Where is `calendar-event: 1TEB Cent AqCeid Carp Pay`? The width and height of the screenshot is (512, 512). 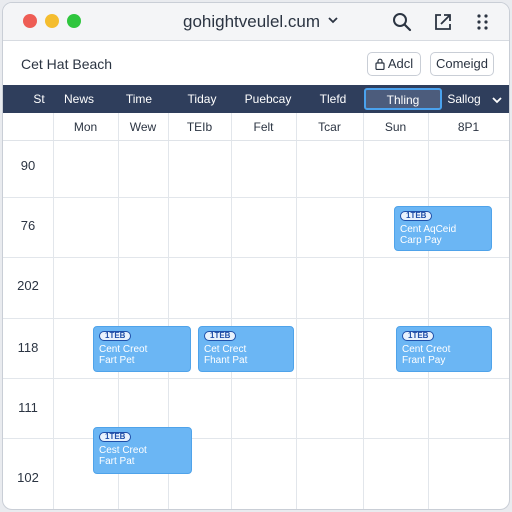 calendar-event: 1TEB Cent AqCeid Carp Pay is located at coordinates (443, 228).